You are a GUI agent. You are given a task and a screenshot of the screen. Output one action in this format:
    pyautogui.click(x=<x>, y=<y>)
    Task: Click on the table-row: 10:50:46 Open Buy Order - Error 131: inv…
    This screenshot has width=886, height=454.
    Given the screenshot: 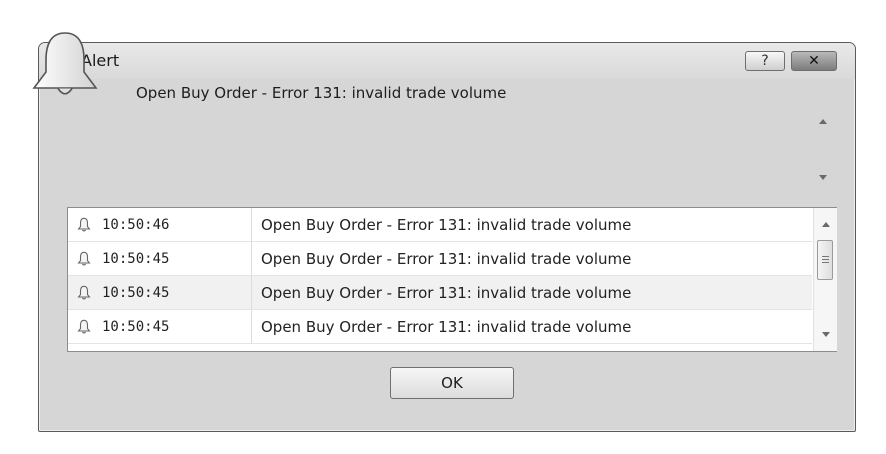 What is the action you would take?
    pyautogui.click(x=440, y=225)
    